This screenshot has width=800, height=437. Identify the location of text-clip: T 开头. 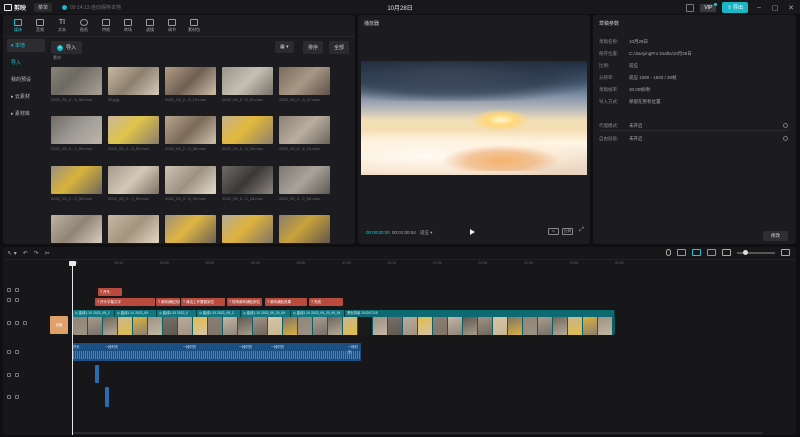
(110, 292).